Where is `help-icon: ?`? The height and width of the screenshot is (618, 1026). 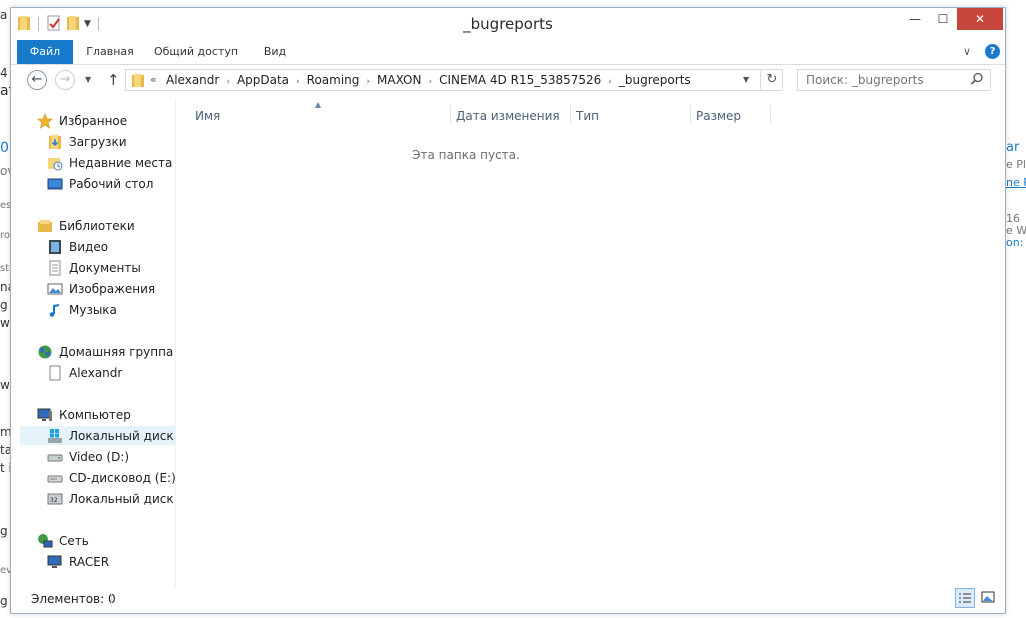 help-icon: ? is located at coordinates (992, 51).